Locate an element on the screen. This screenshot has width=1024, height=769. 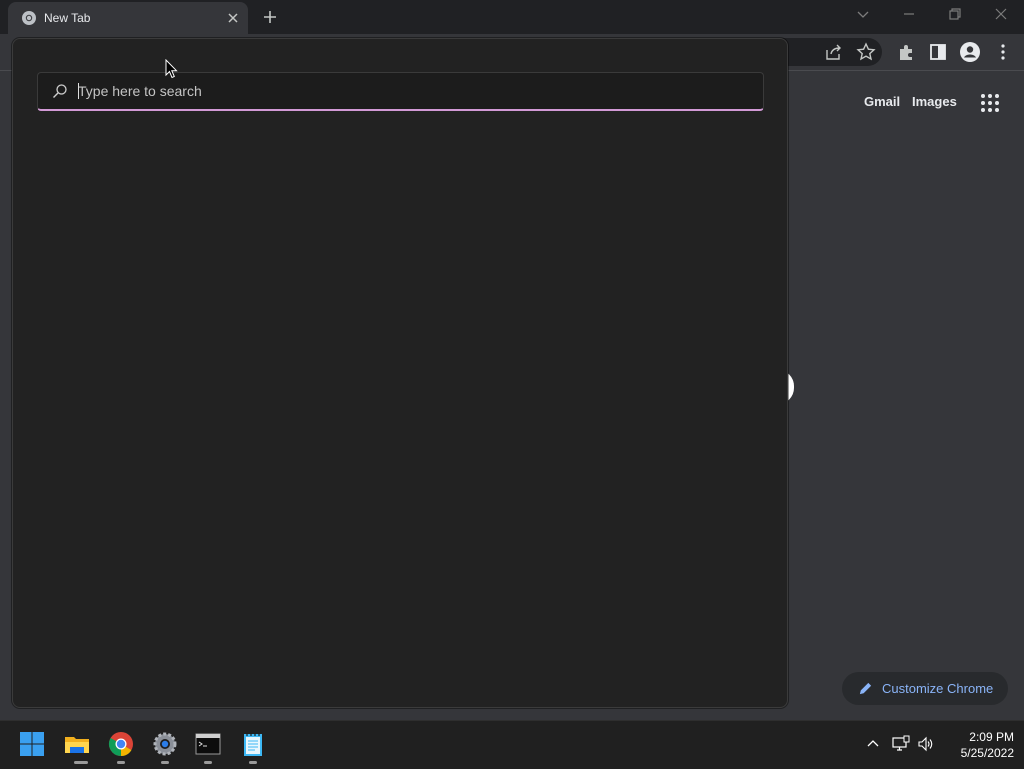
start-icon is located at coordinates (32, 744).